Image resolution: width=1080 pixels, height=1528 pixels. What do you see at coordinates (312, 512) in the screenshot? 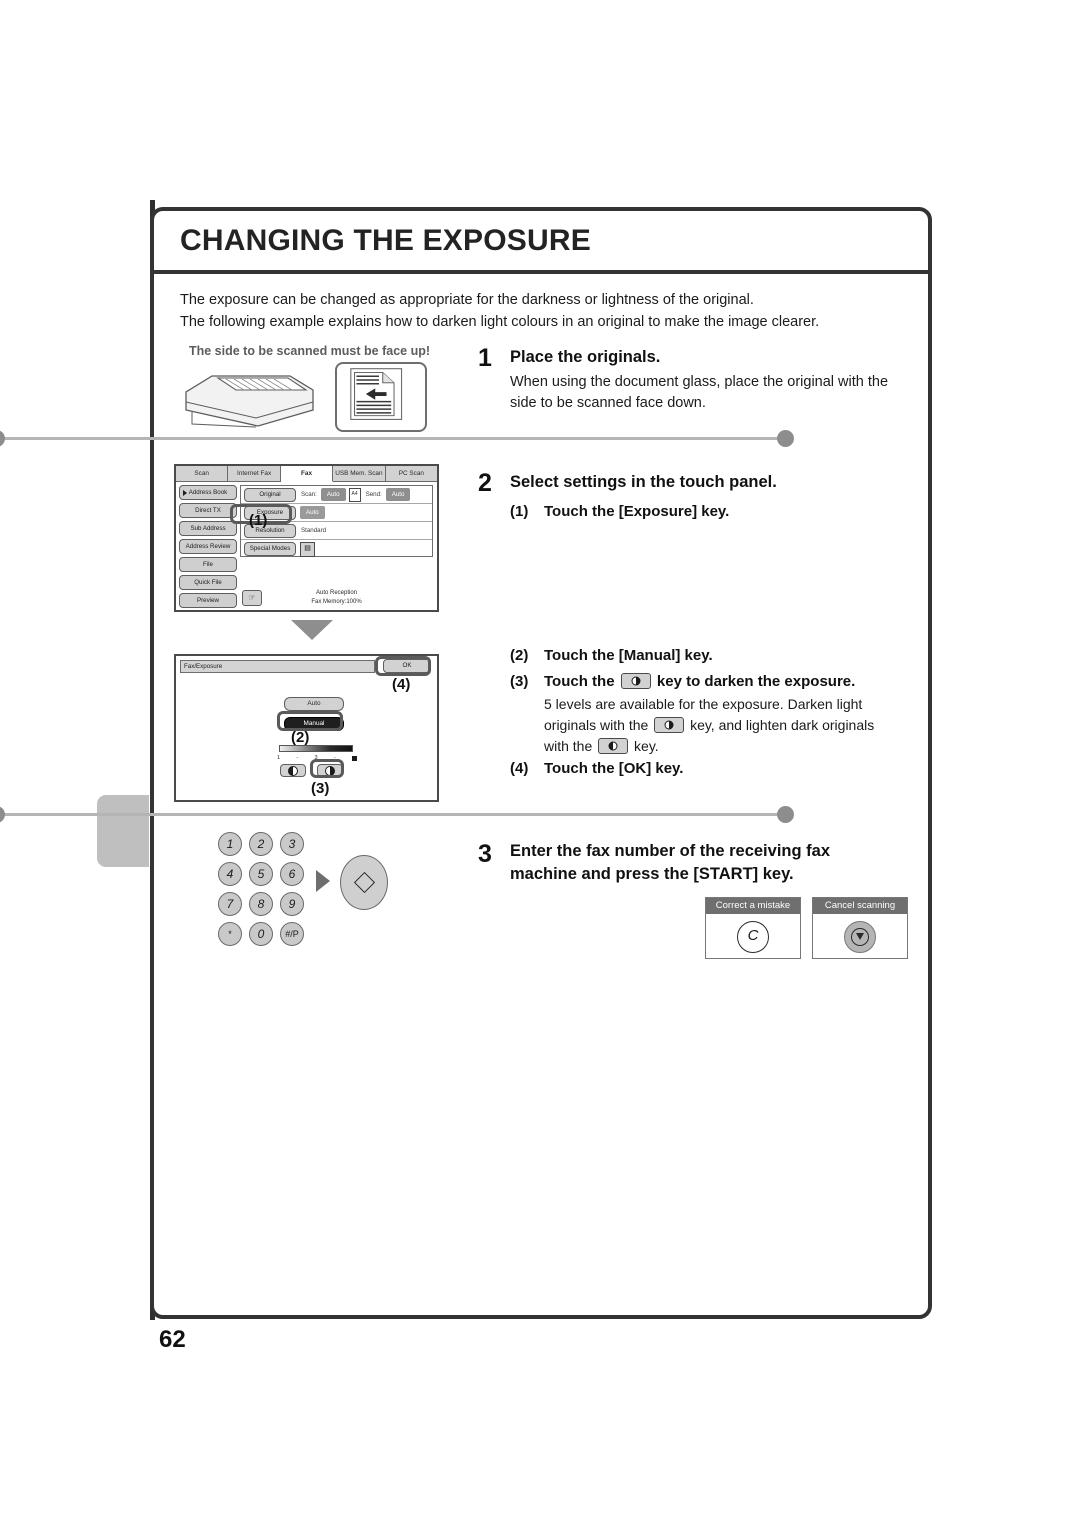
I see `exposure-value: Auto` at bounding box center [312, 512].